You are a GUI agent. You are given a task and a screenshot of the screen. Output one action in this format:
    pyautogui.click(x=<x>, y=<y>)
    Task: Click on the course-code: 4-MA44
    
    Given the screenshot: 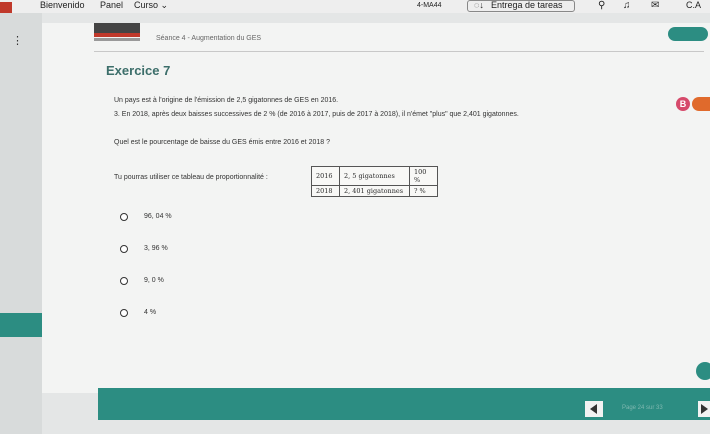 What is the action you would take?
    pyautogui.click(x=429, y=5)
    